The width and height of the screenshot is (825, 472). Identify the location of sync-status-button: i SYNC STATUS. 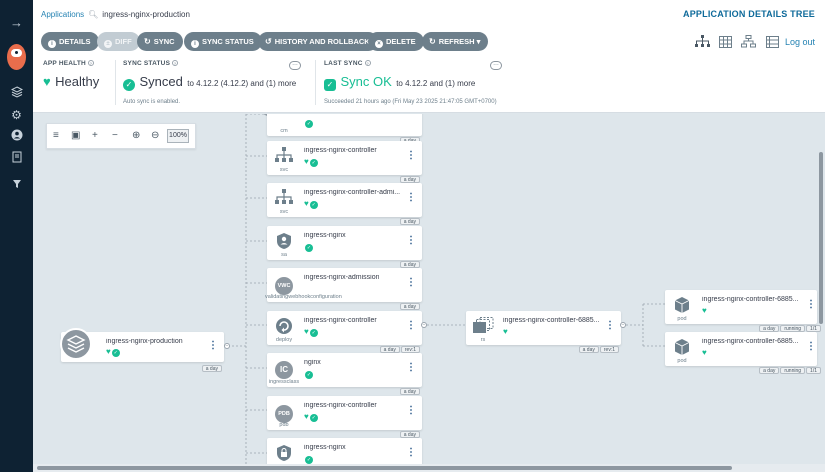
(223, 41).